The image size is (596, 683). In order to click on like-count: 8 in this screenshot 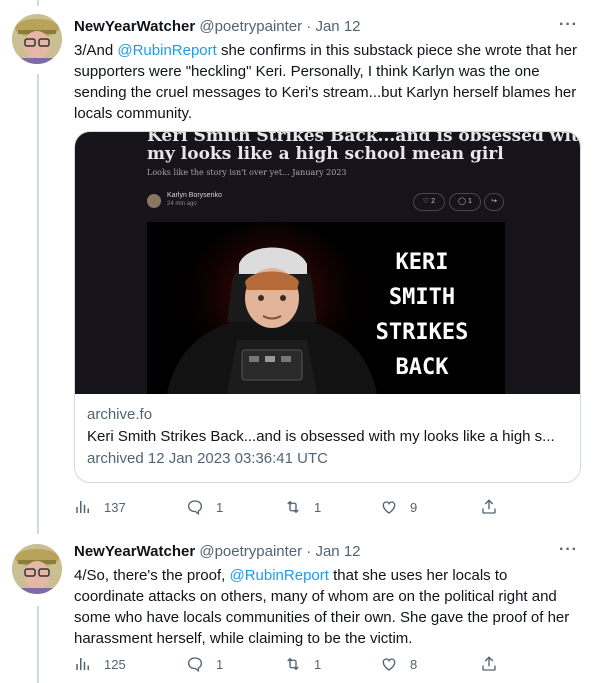, I will do `click(414, 664)`.